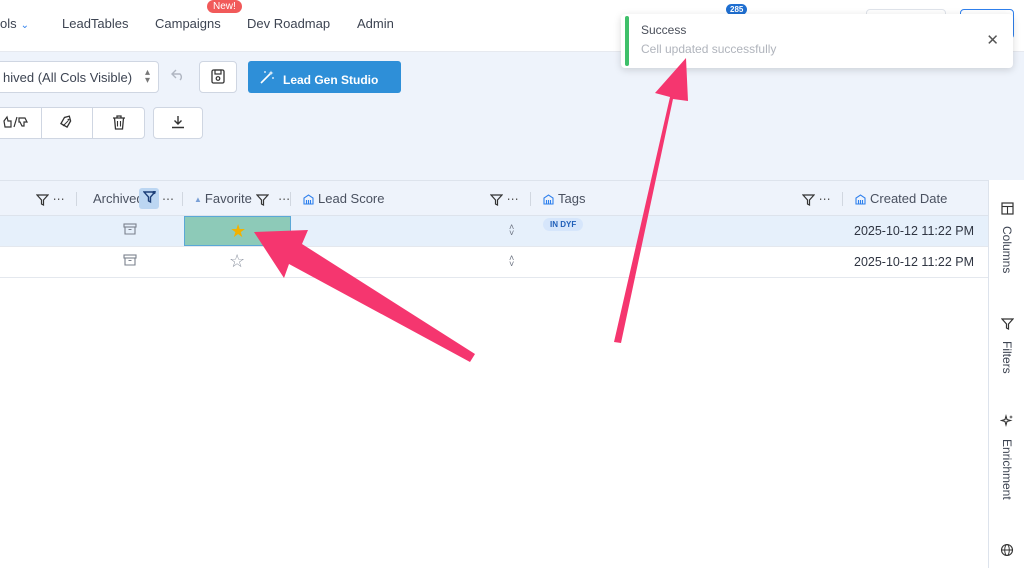 Image resolution: width=1024 pixels, height=568 pixels. I want to click on lead-gen-studio-button: Lead Gen Studio, so click(324, 77).